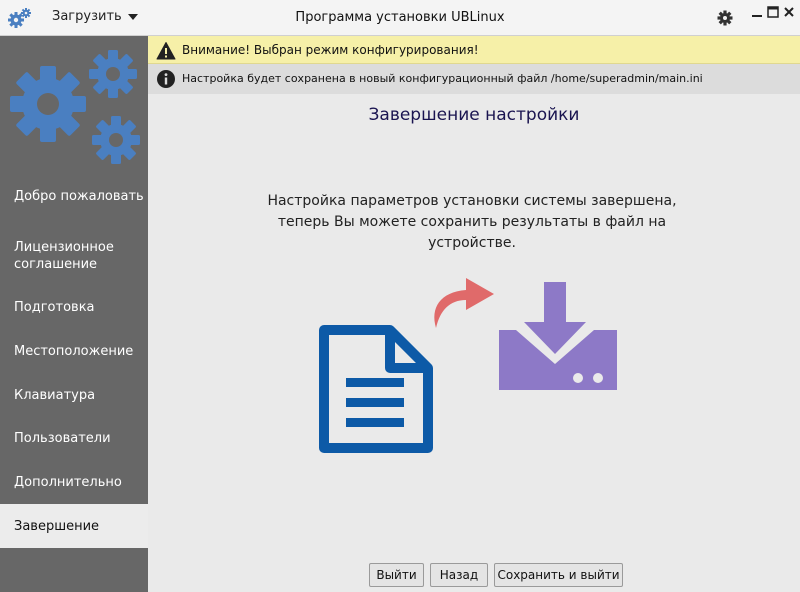 The height and width of the screenshot is (592, 800). I want to click on warning-icon, so click(166, 51).